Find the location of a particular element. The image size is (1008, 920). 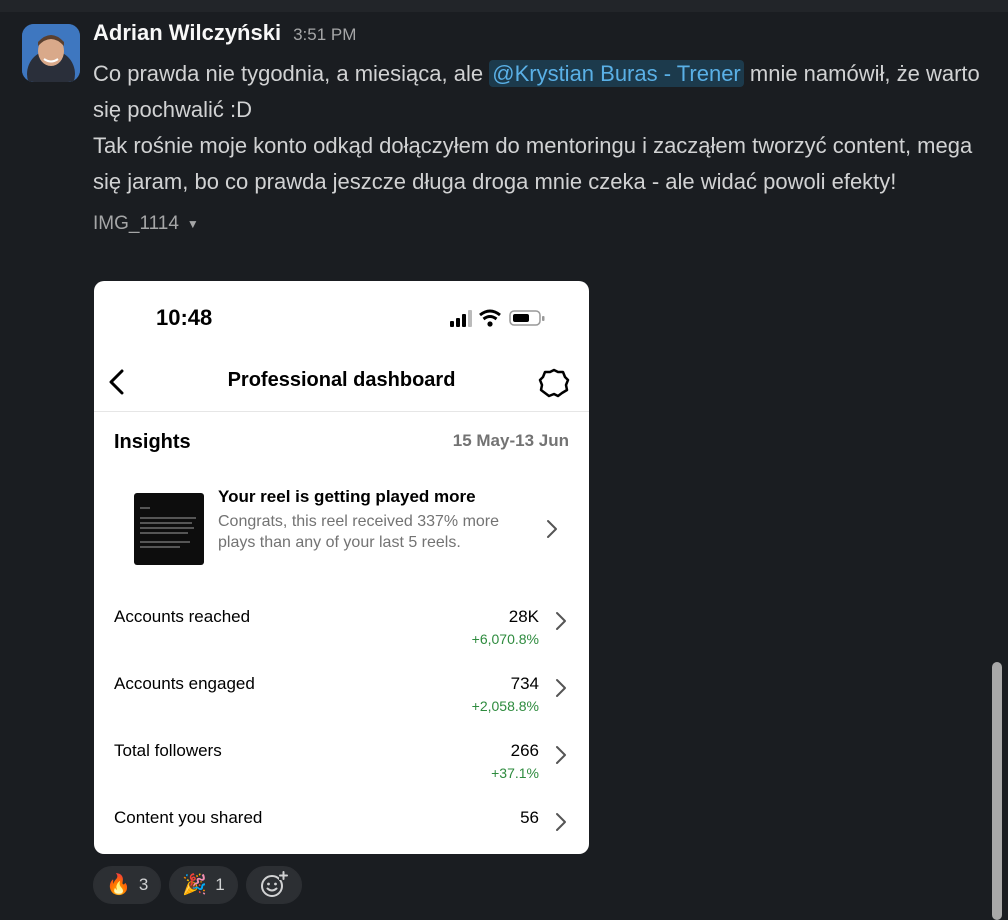

stat-change: +37.1% is located at coordinates (515, 773).